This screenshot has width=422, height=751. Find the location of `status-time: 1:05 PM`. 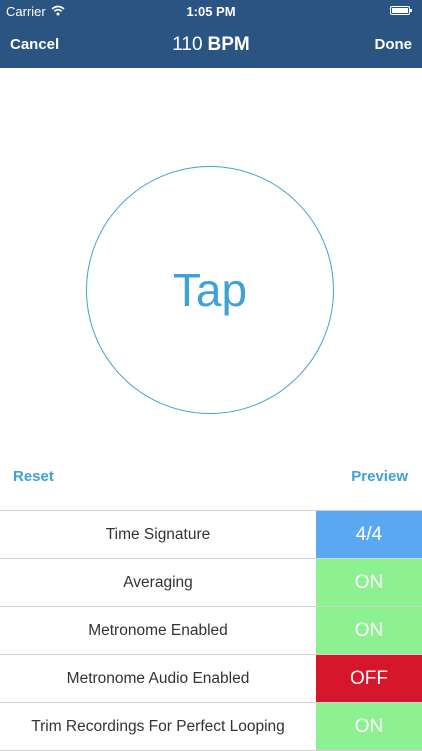

status-time: 1:05 PM is located at coordinates (211, 11).